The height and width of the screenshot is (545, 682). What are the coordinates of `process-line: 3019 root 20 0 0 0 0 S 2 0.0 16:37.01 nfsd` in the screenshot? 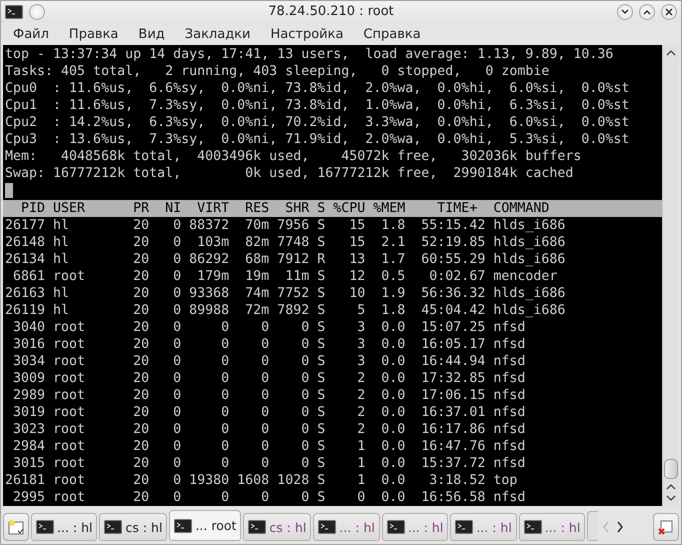 It's located at (269, 413).